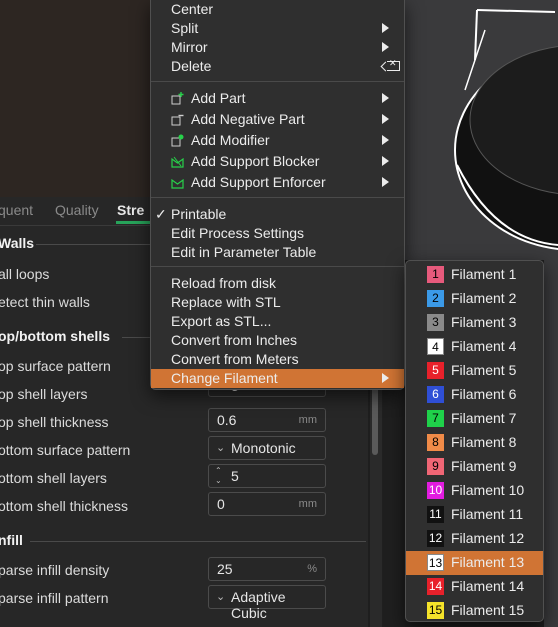 This screenshot has width=558, height=627. Describe the element at coordinates (312, 569) in the screenshot. I see `unit-label: %` at that location.